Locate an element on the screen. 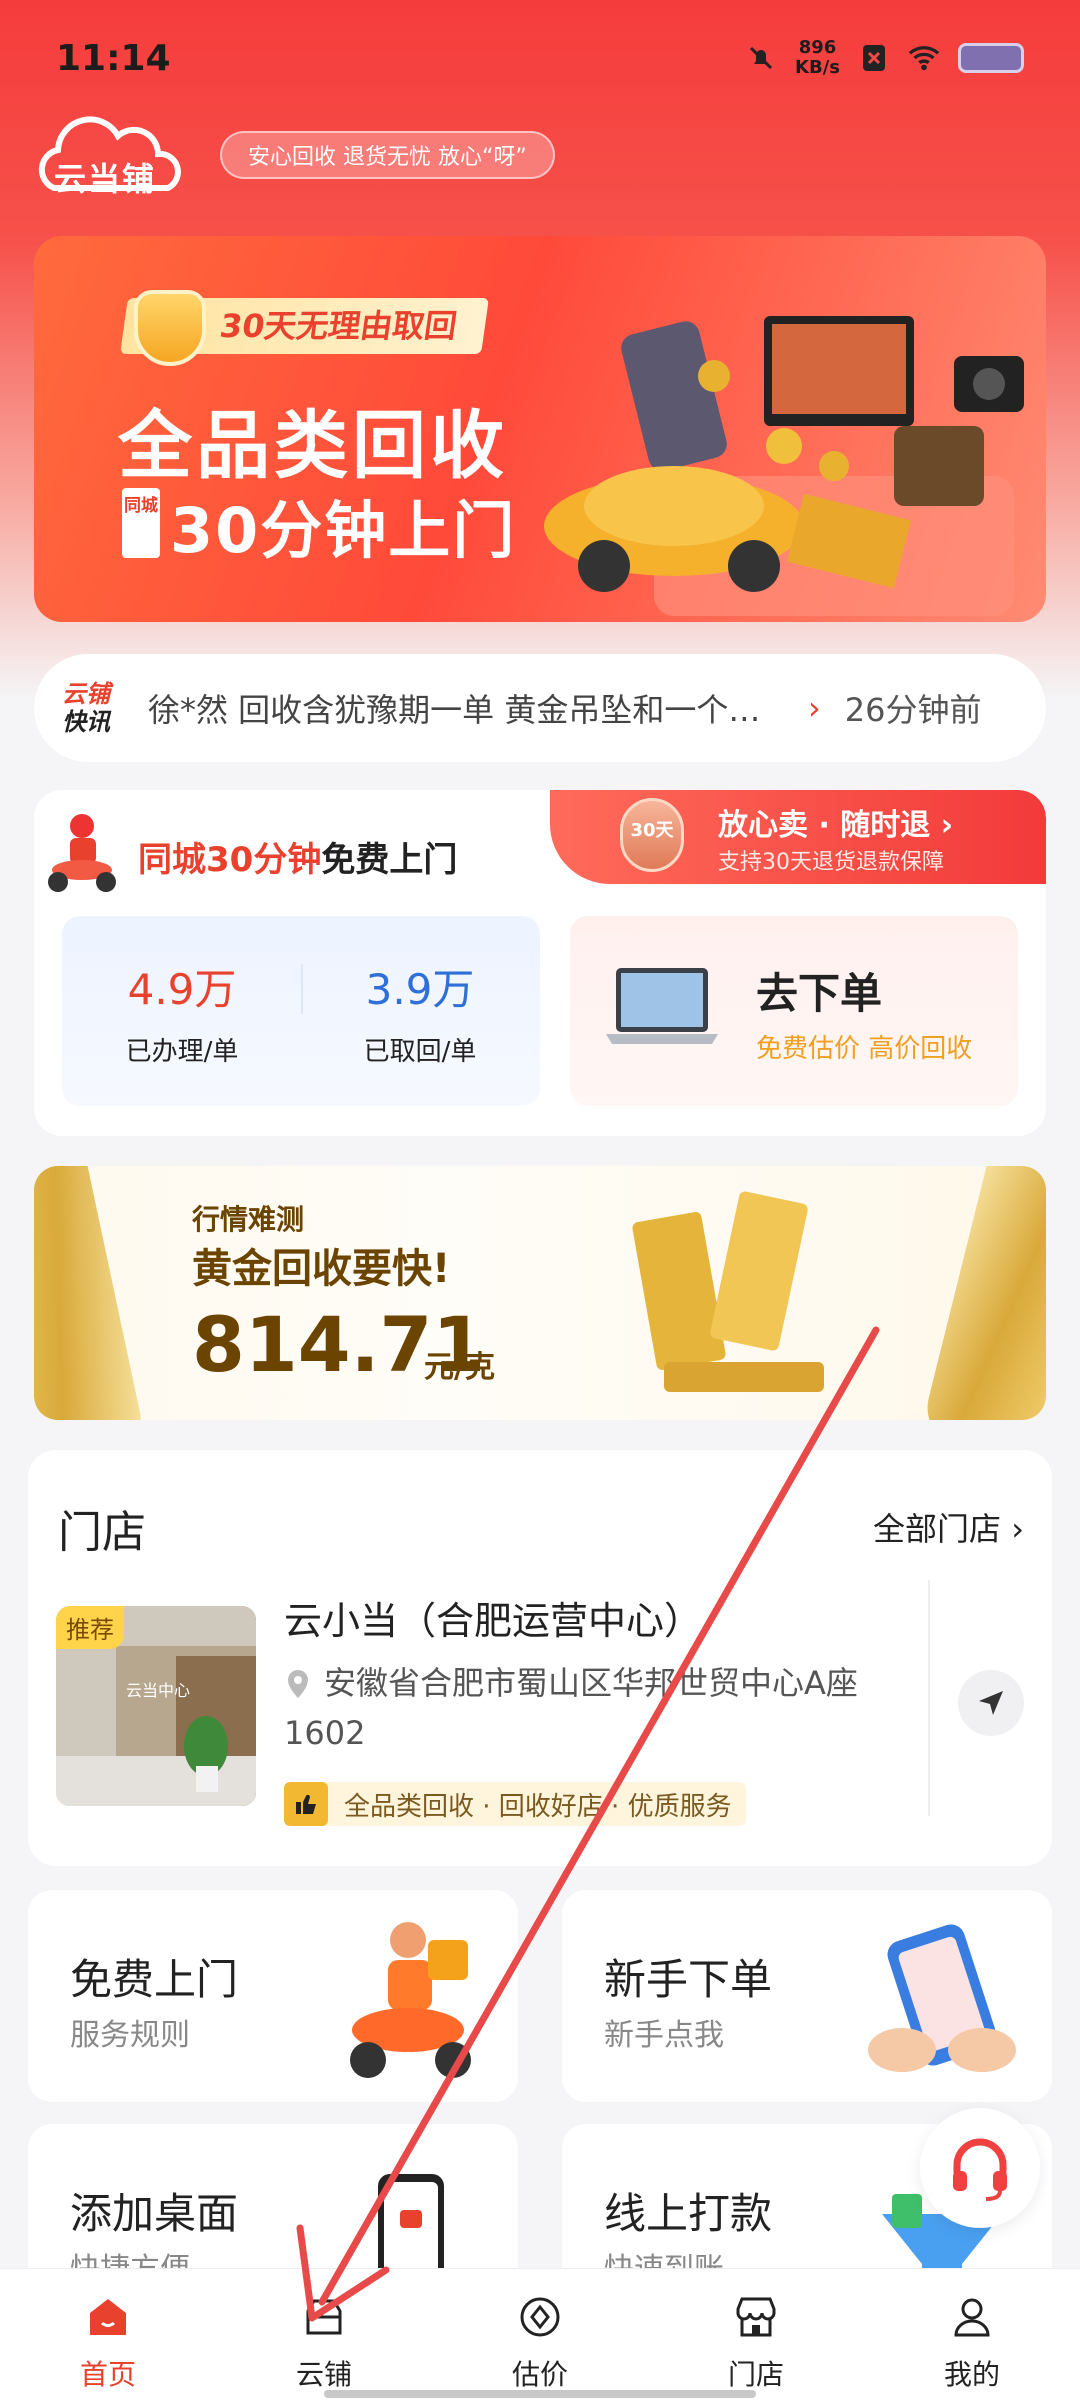  thumbs-up-icon is located at coordinates (306, 1804).